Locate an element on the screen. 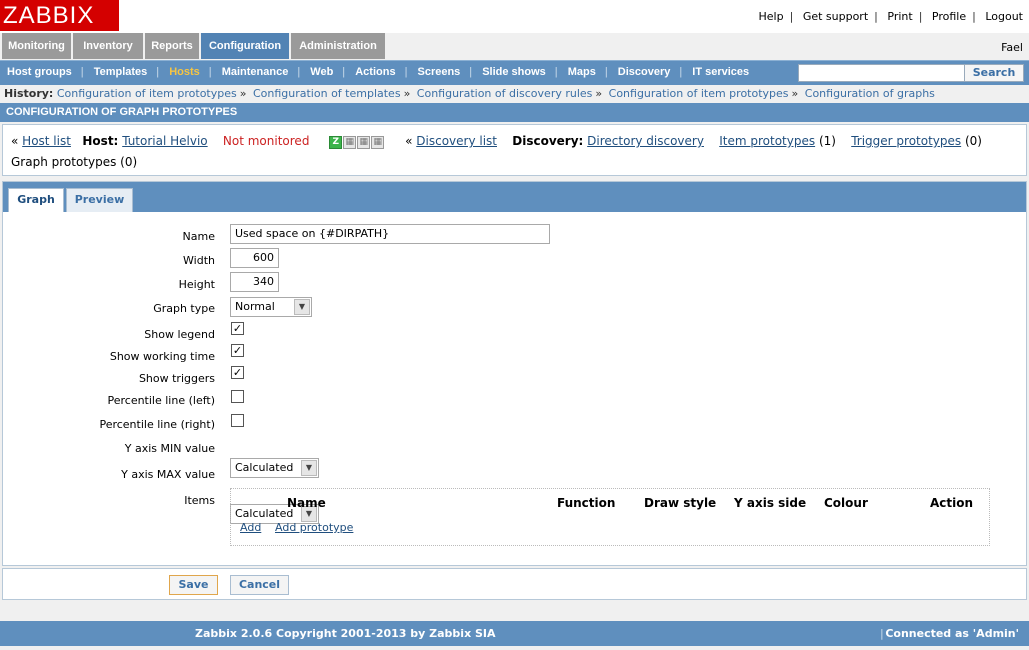  search-button: Search is located at coordinates (994, 73).